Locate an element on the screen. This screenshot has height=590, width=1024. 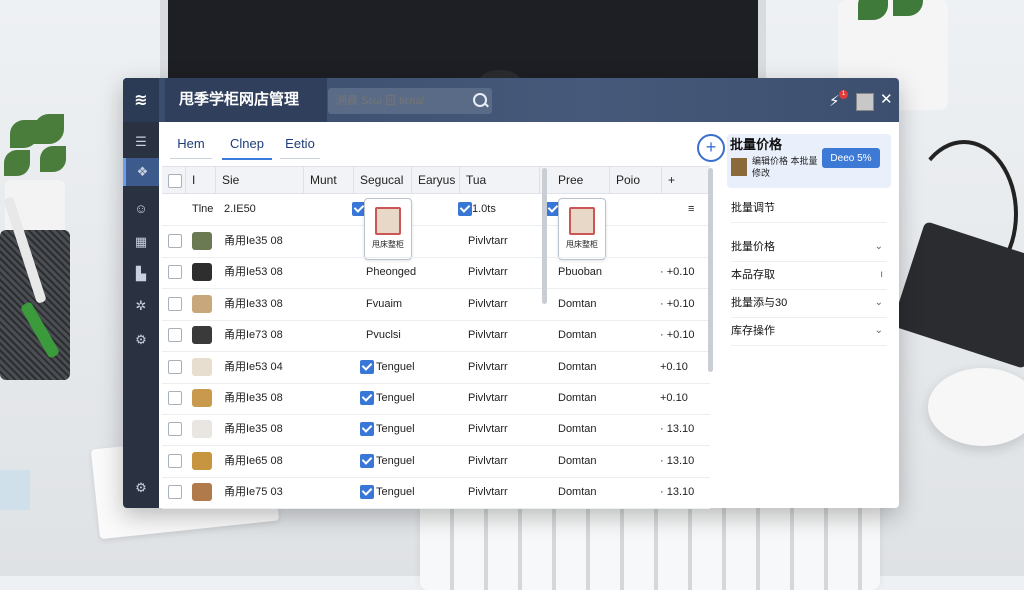
tab-hem: Hem is located at coordinates (191, 144).